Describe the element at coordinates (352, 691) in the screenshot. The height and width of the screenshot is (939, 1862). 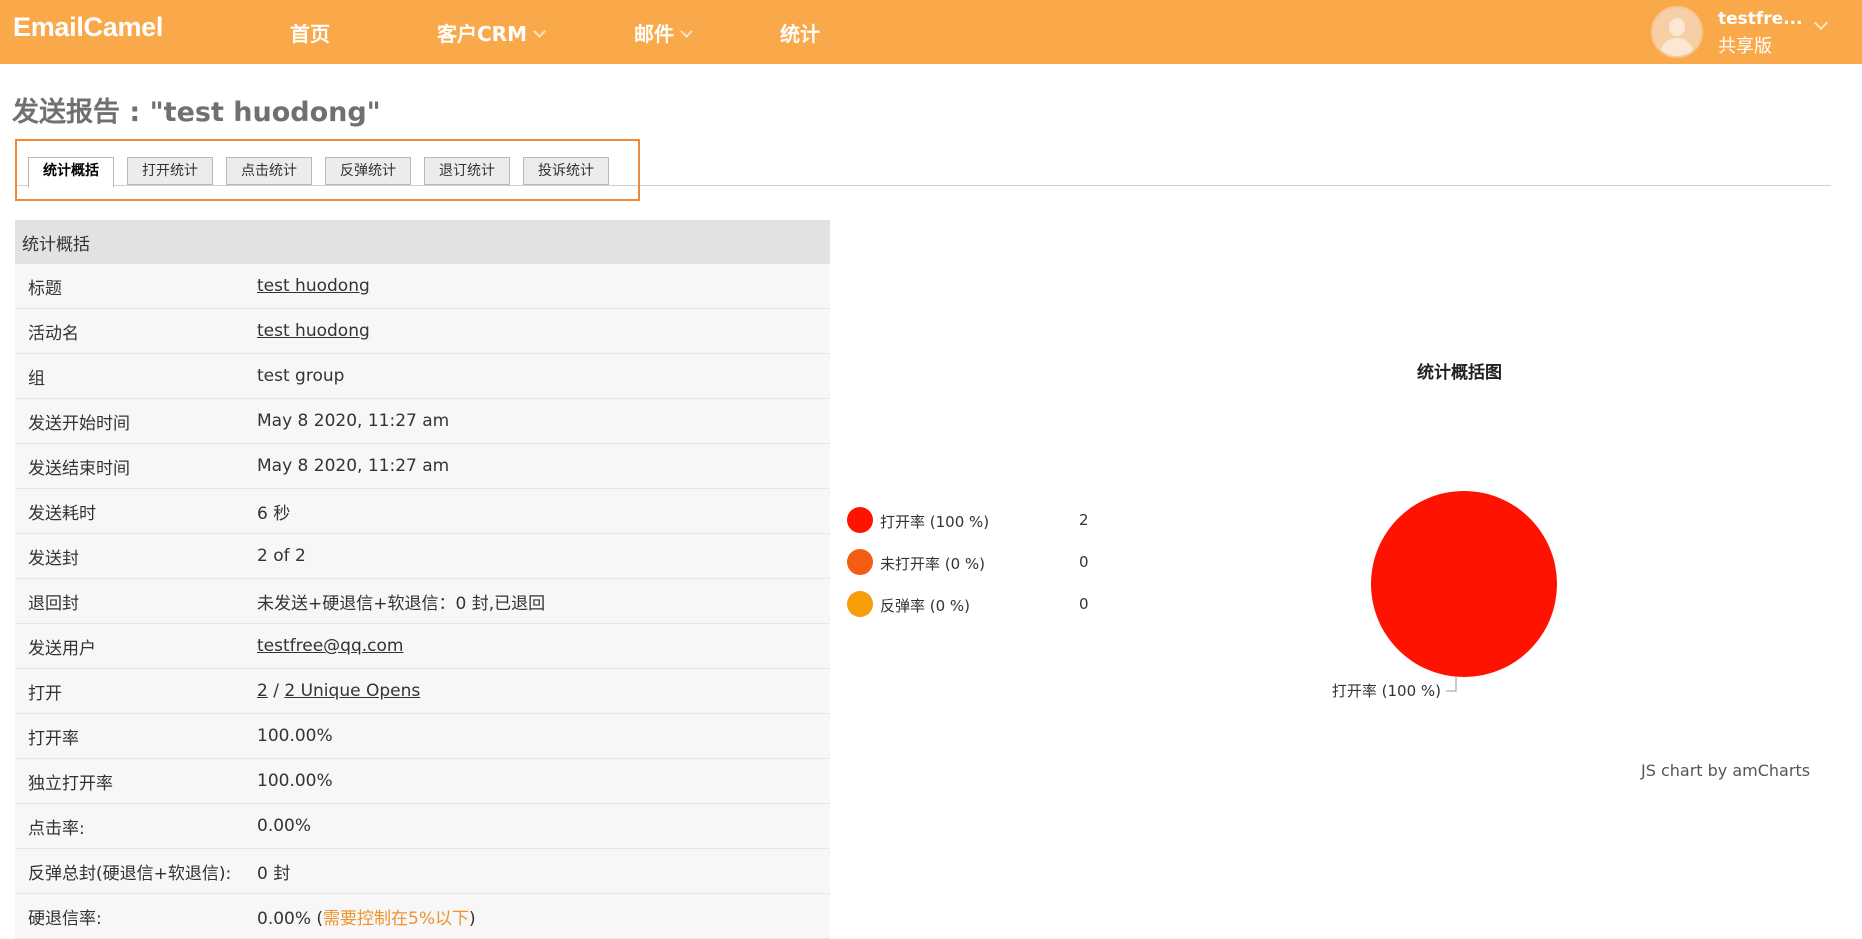
I see `unique-opens-link: 2 Unique Opens` at that location.